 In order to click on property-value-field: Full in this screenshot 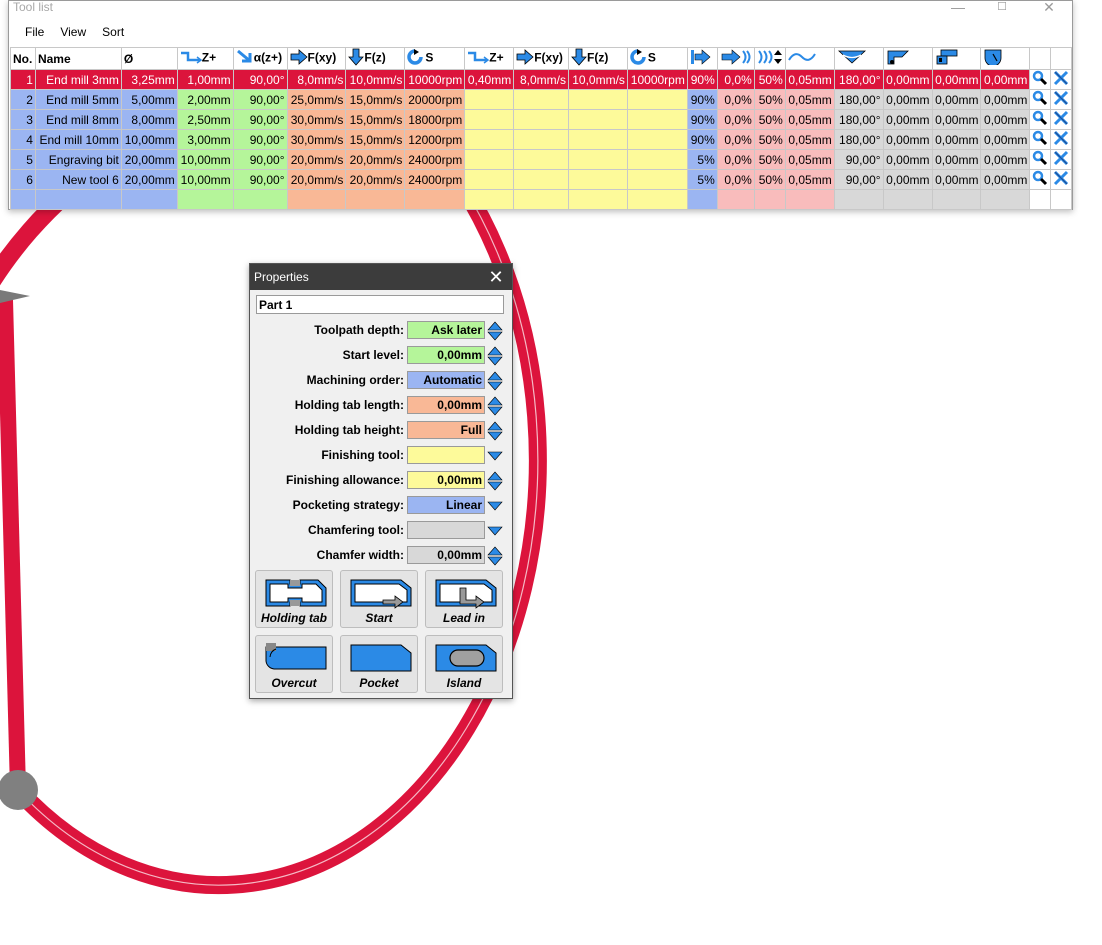, I will do `click(446, 430)`.